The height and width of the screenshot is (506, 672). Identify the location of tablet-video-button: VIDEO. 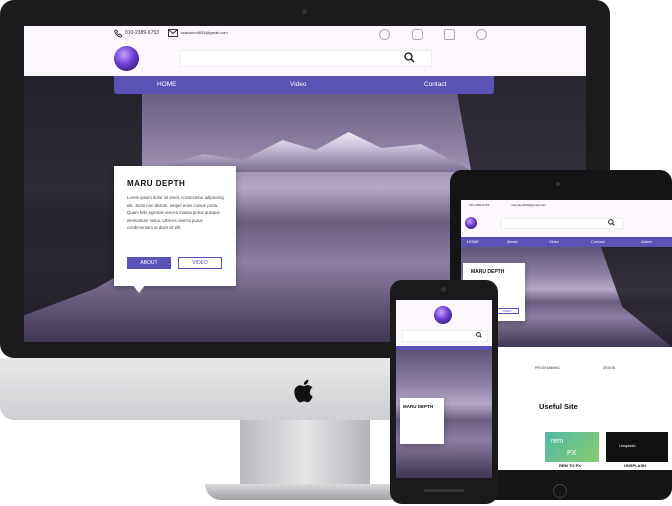
(507, 311).